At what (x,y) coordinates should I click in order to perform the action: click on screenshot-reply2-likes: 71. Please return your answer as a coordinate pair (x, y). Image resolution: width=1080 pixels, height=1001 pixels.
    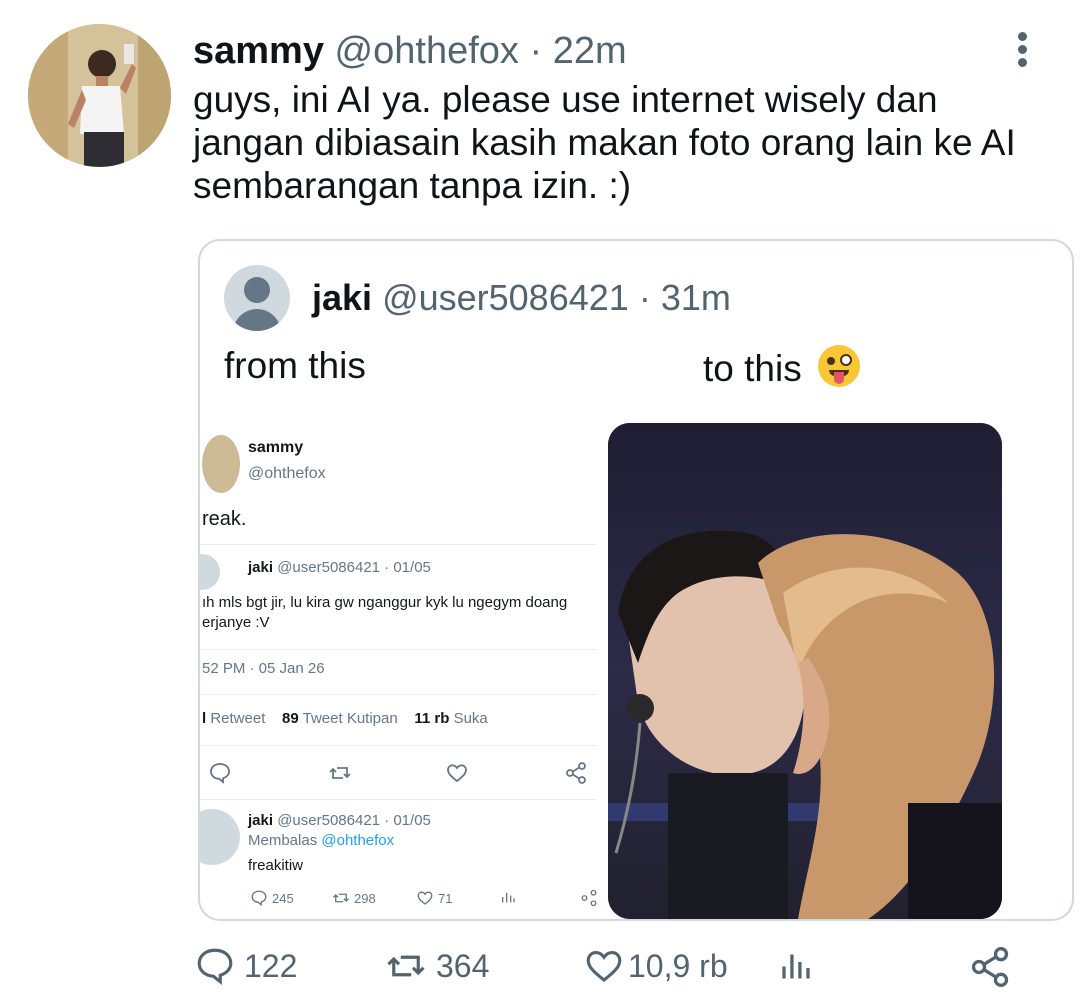
    Looking at the image, I should click on (434, 898).